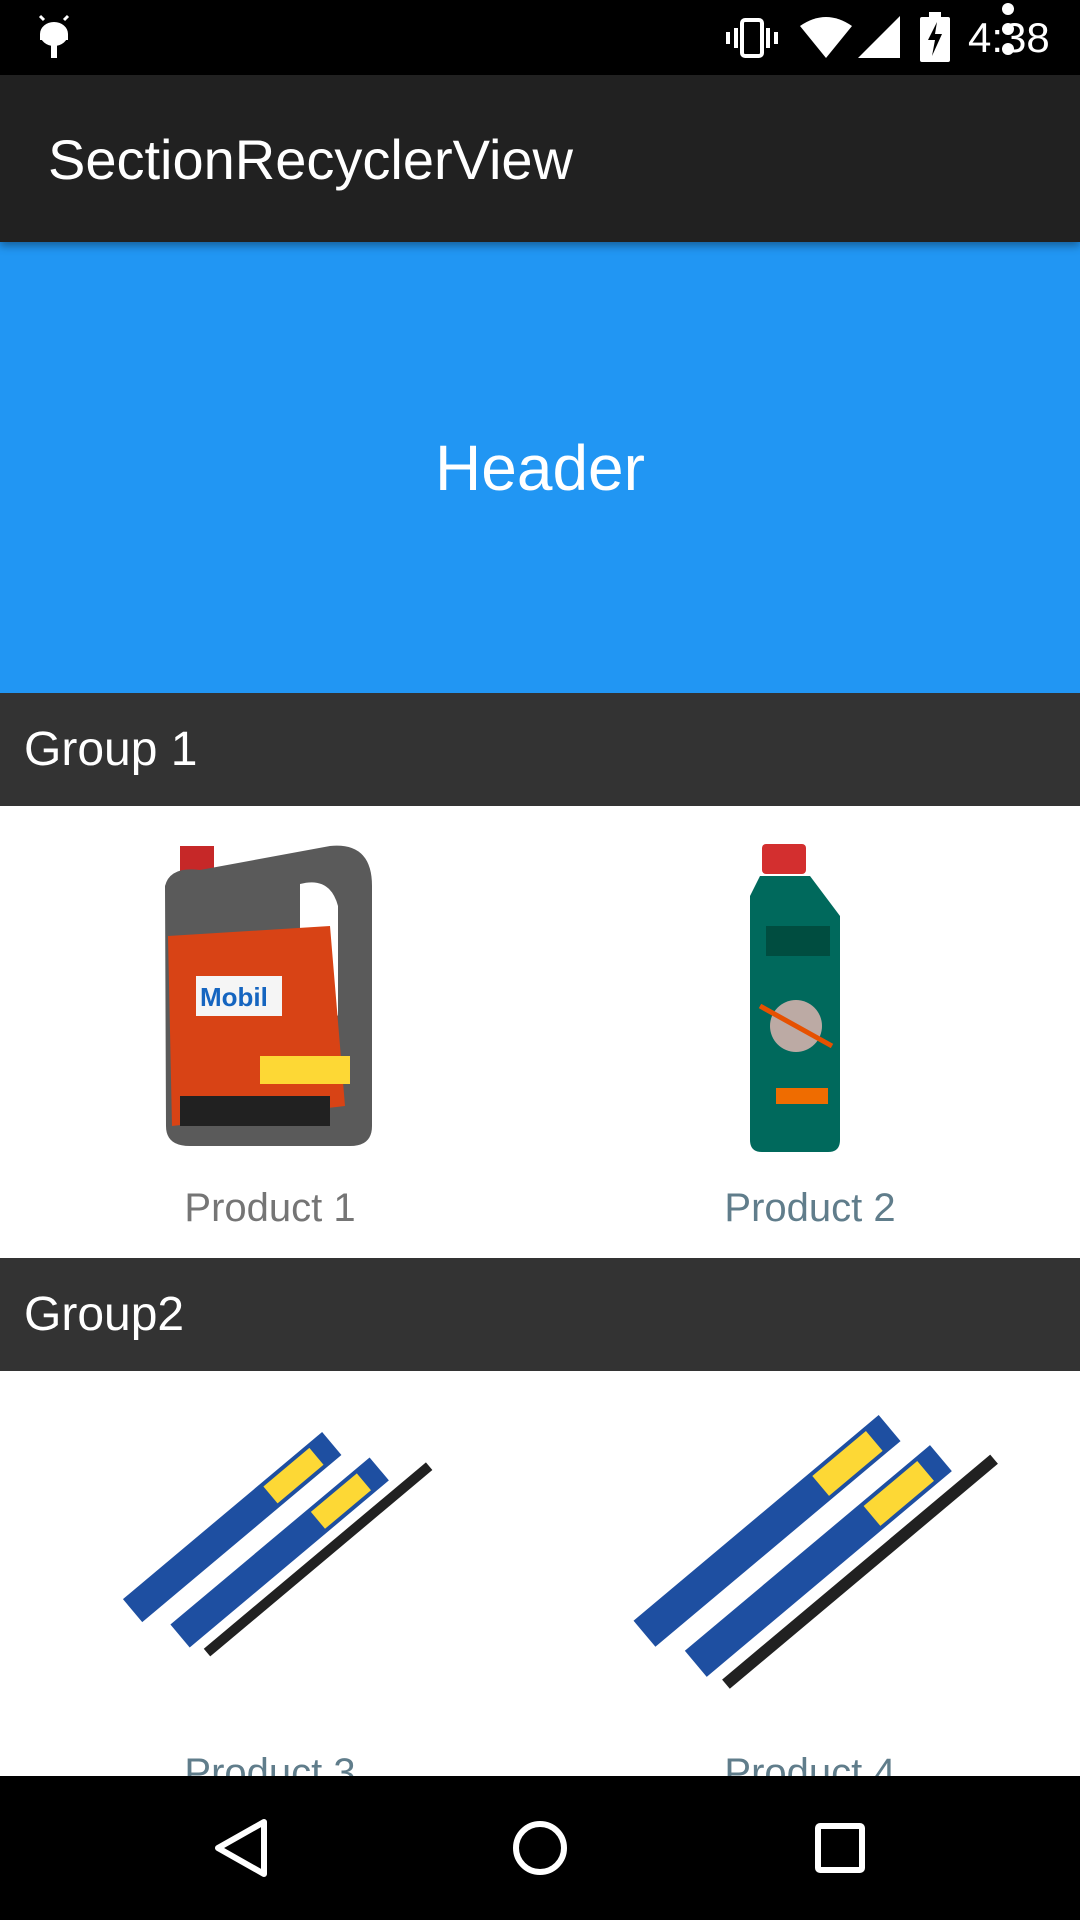 The width and height of the screenshot is (1080, 1920). Describe the element at coordinates (795, 998) in the screenshot. I see `product-image-oil-bottle` at that location.